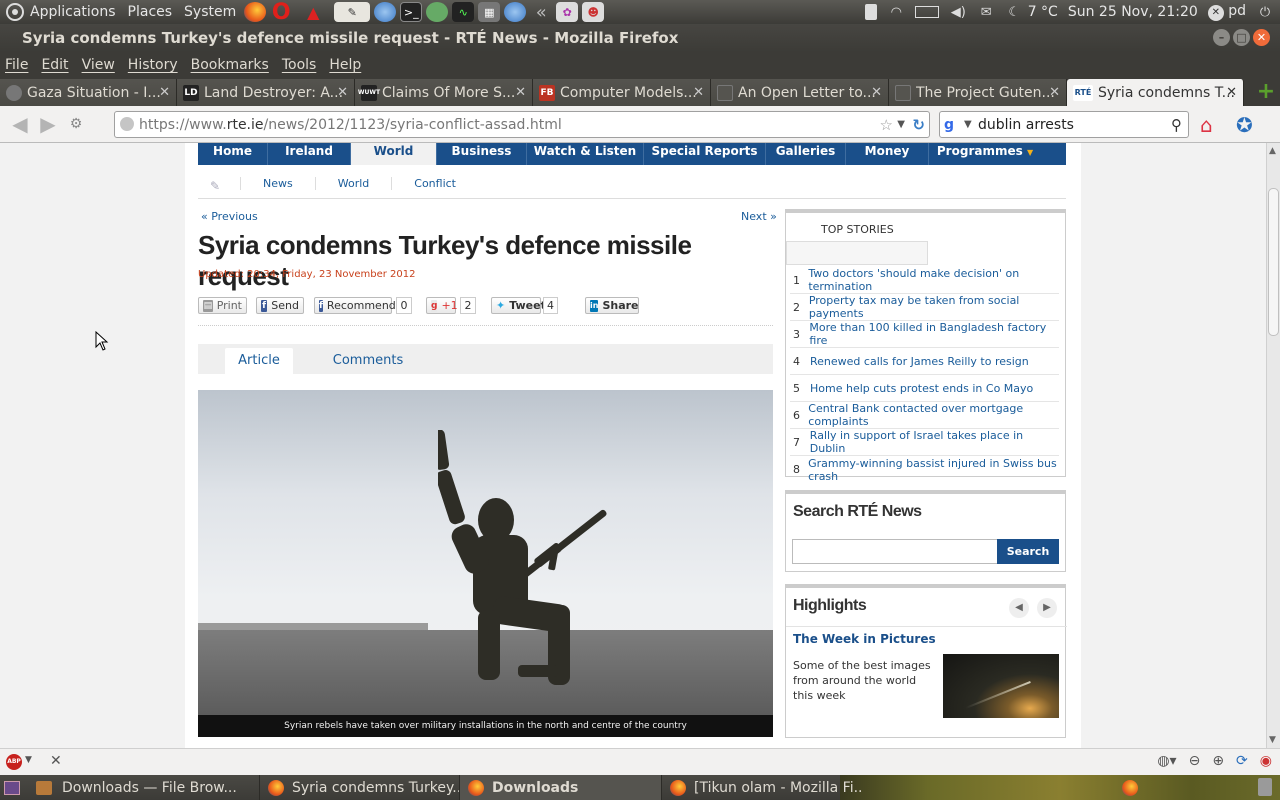  Describe the element at coordinates (229, 216) in the screenshot. I see `previous-link: « Previous` at that location.